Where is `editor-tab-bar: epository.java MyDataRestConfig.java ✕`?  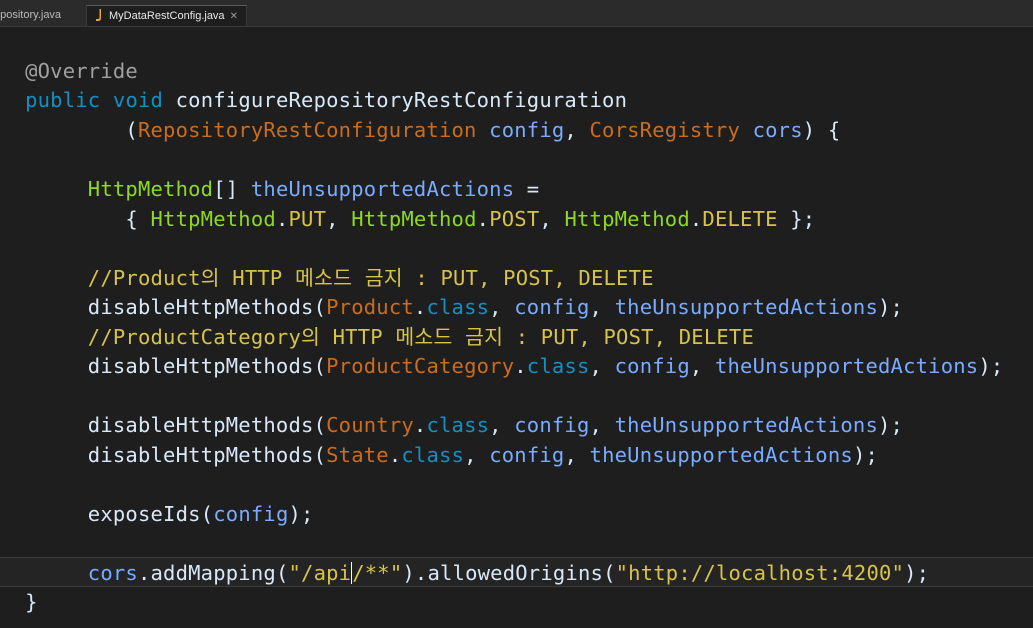
editor-tab-bar: epository.java MyDataRestConfig.java ✕ is located at coordinates (516, 13).